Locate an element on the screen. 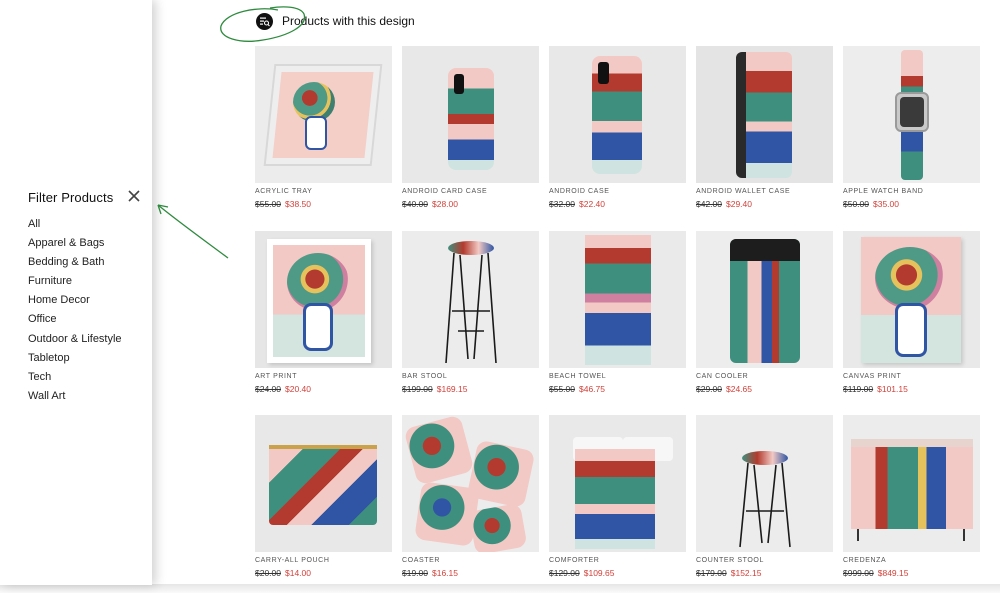 The width and height of the screenshot is (1000, 593). sale-price: $22.40 is located at coordinates (592, 204).